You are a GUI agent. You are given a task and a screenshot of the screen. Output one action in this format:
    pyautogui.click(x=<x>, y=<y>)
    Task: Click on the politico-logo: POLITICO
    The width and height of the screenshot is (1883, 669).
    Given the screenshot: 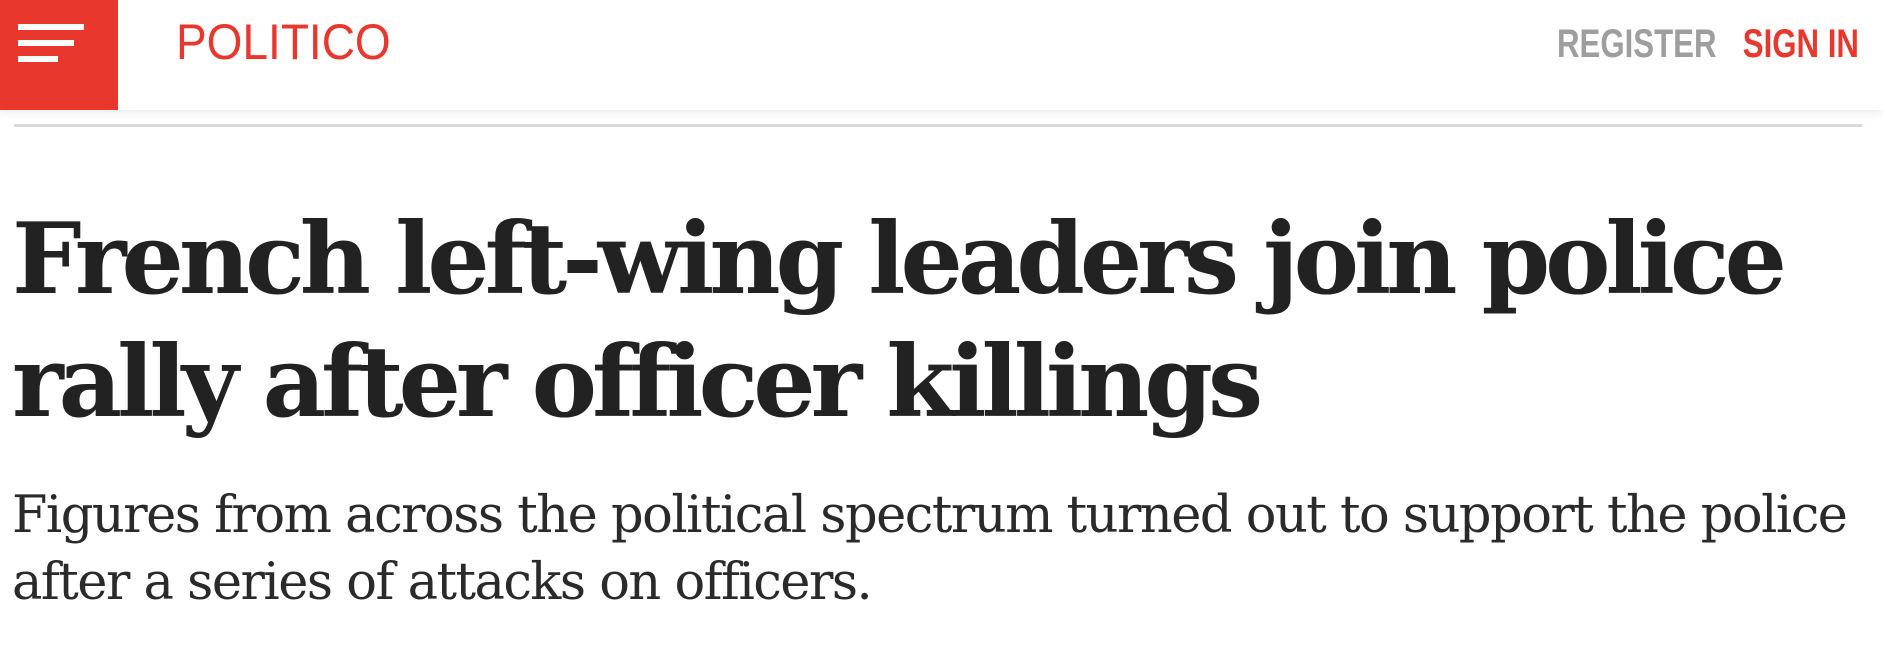 What is the action you would take?
    pyautogui.click(x=283, y=42)
    